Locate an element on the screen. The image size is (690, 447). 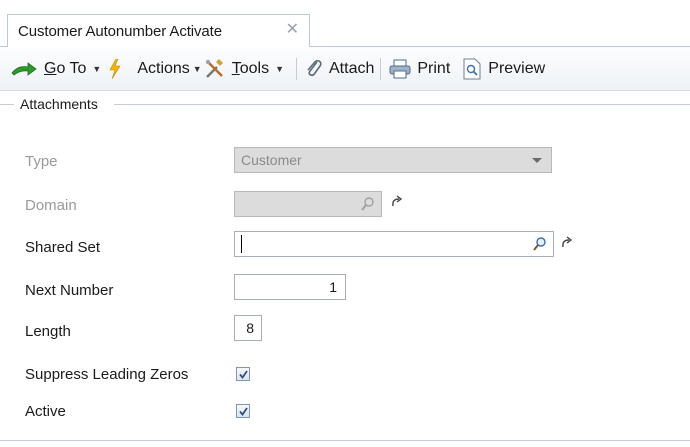
attach-button: Attach is located at coordinates (339, 69).